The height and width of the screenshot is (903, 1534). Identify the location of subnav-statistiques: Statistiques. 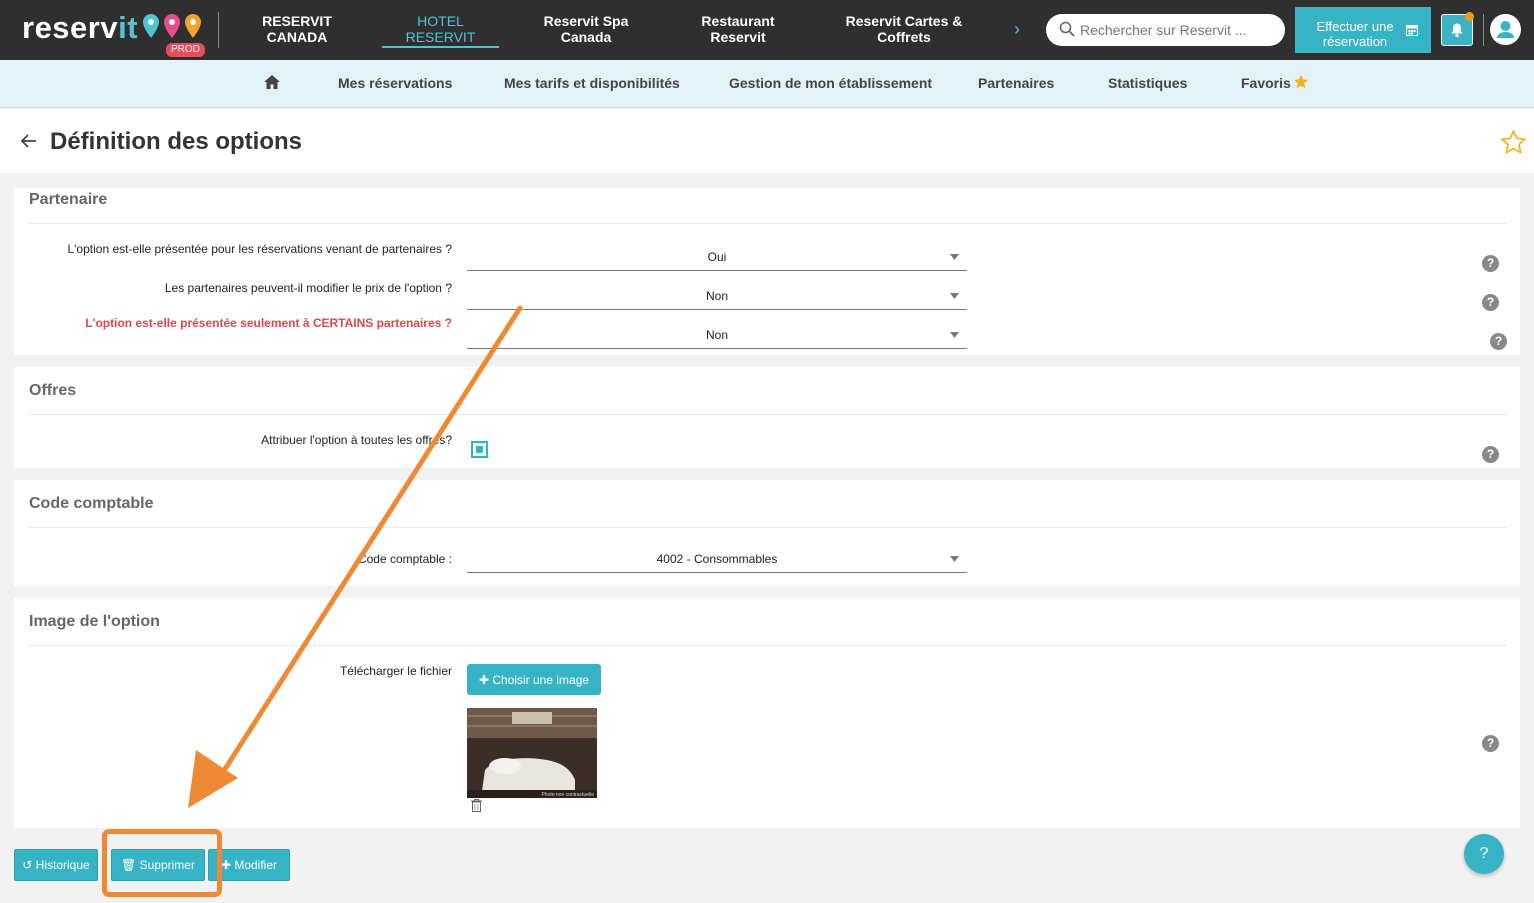
(1147, 83).